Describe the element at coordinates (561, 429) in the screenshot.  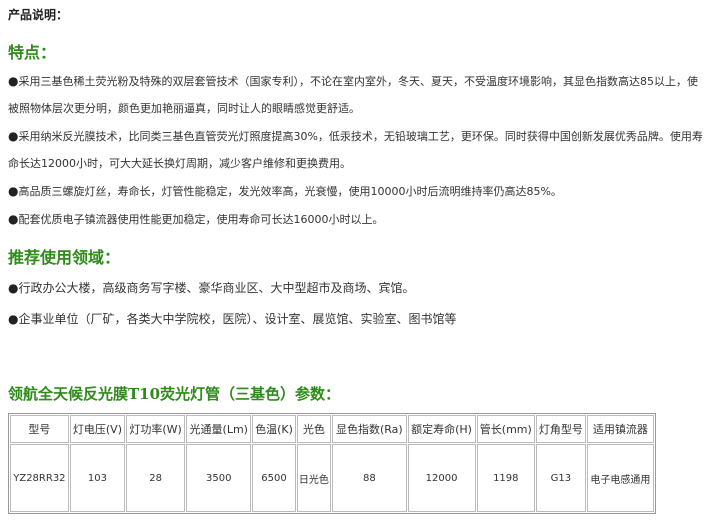
I see `table-header-cell: 灯角型号` at that location.